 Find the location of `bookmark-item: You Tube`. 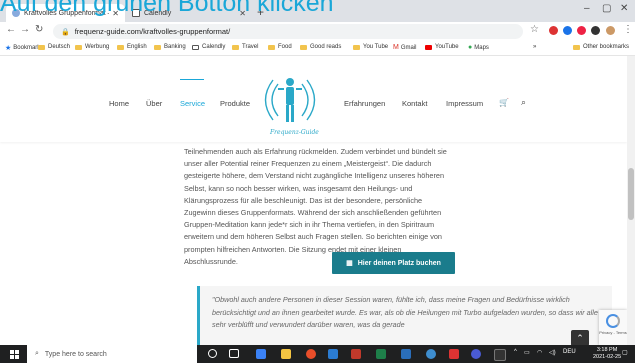

bookmark-item: You Tube is located at coordinates (370, 47).